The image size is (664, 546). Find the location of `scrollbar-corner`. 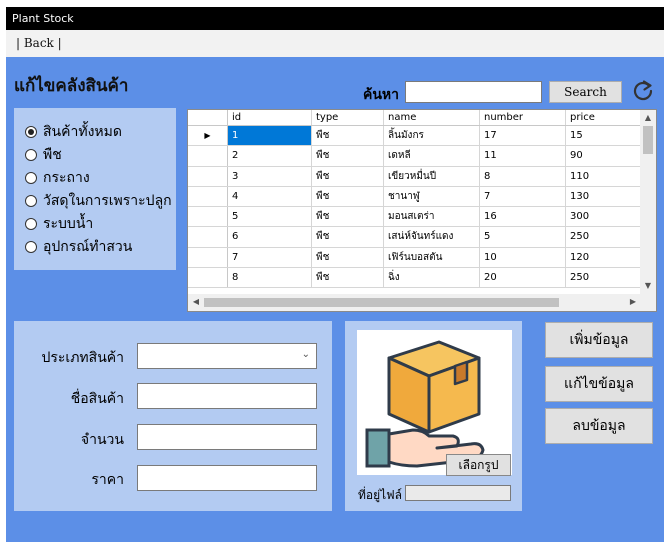

scrollbar-corner is located at coordinates (648, 302).